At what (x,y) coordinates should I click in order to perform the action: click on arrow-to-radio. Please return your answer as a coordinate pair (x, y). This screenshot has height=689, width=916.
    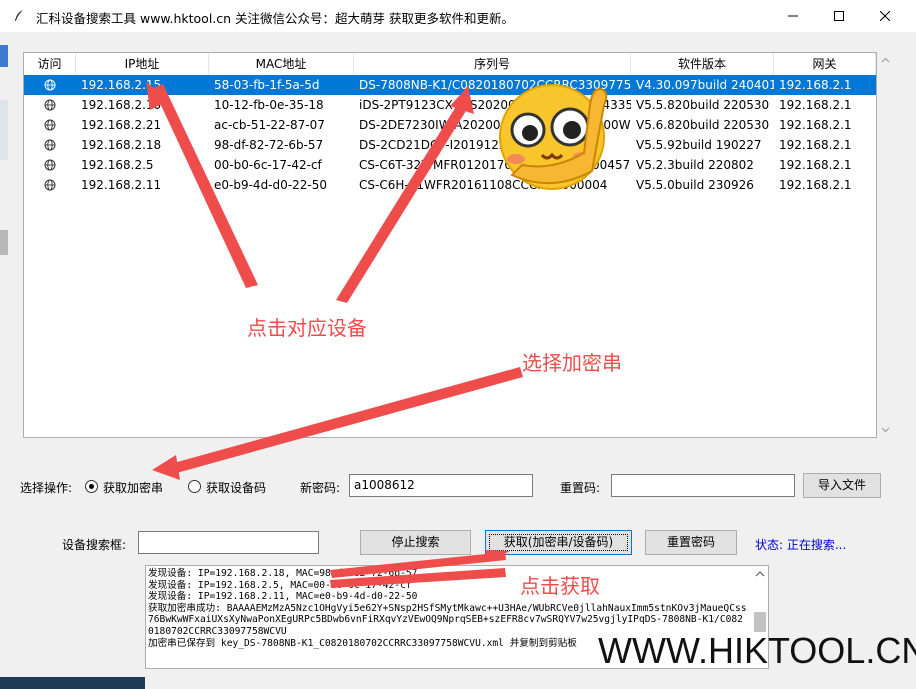
    Looking at the image, I should click on (346, 420).